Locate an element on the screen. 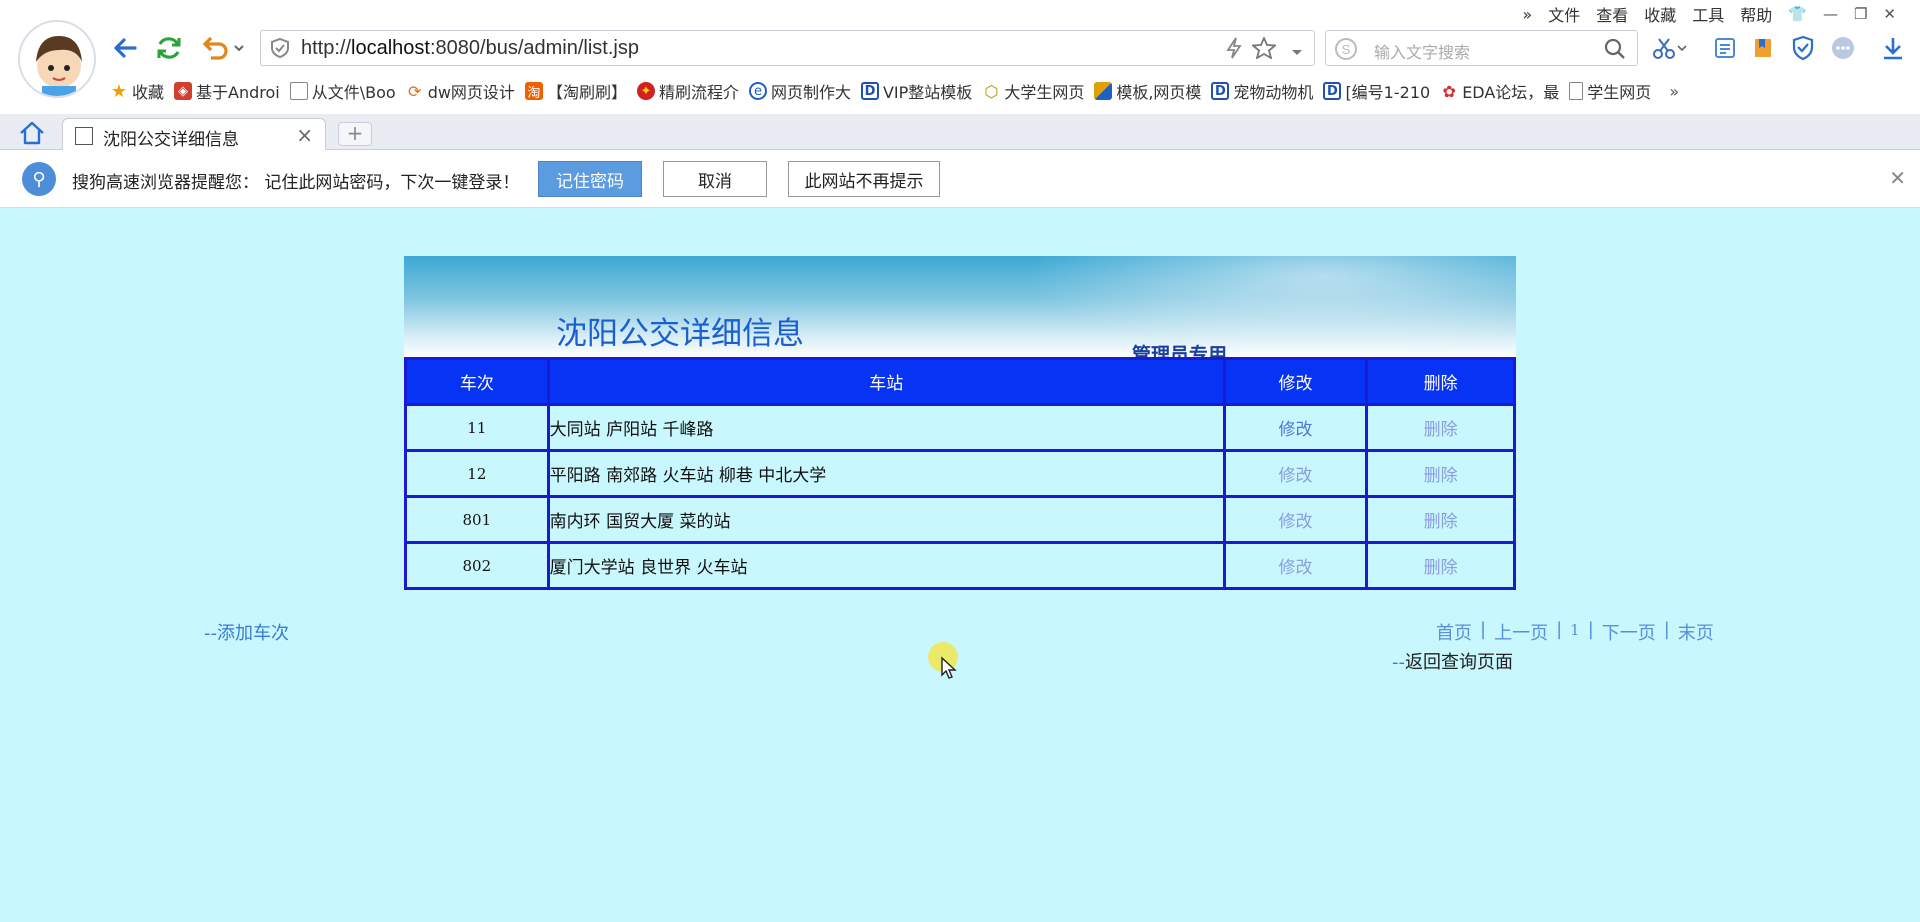 The image size is (1920, 922). sogou-icon: S is located at coordinates (1346, 51).